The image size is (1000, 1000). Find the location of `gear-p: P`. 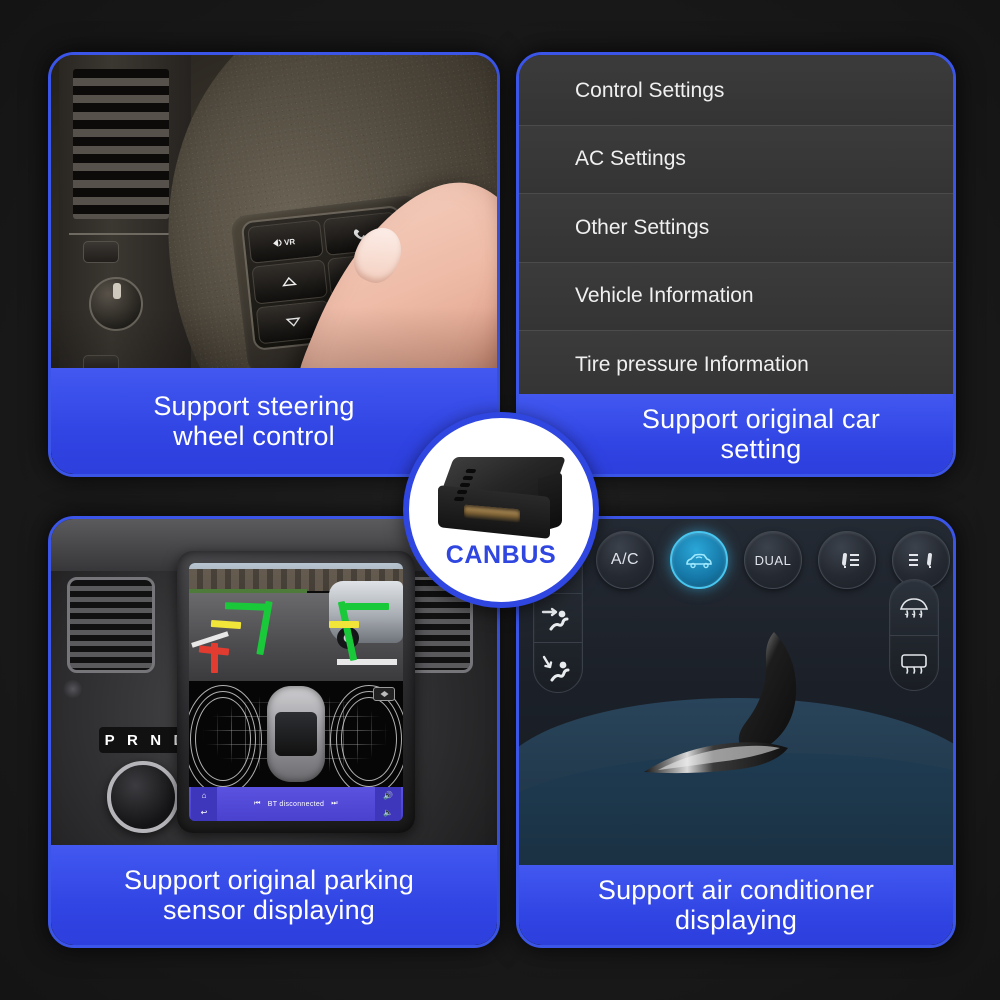

gear-p: P is located at coordinates (110, 740).